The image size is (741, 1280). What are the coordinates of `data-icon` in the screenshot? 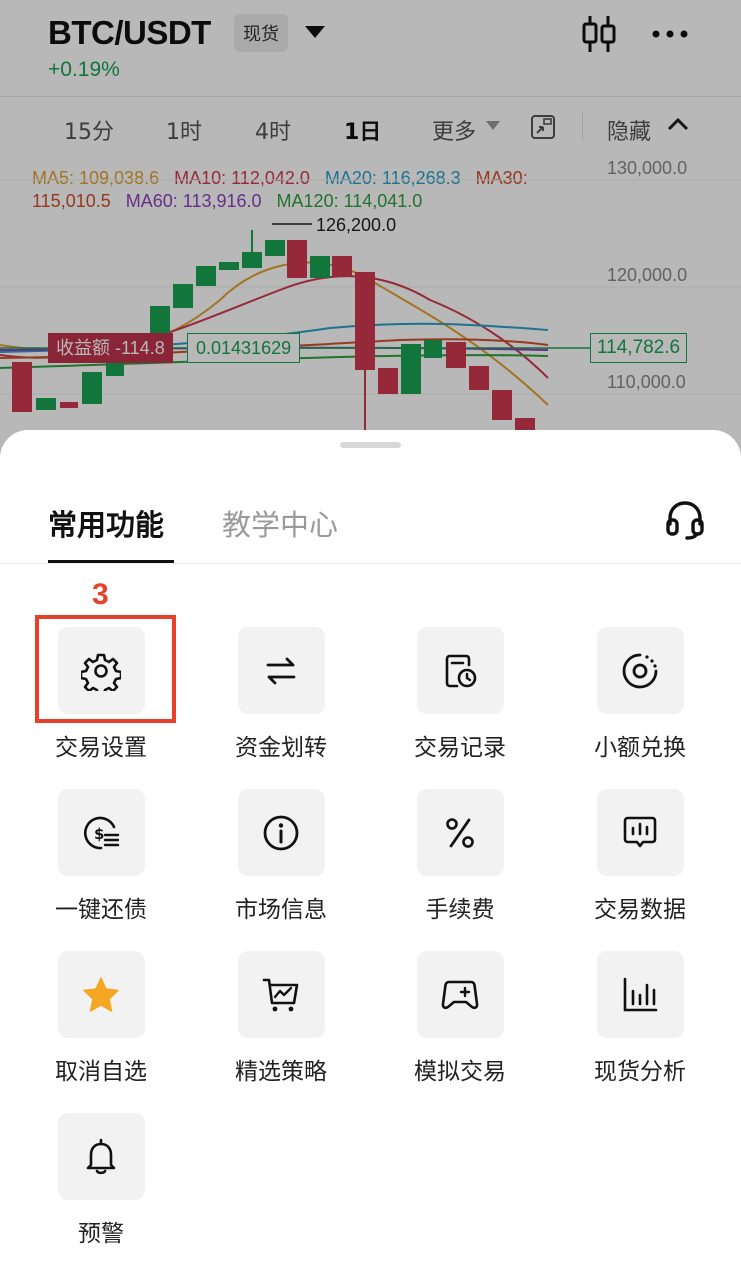 It's located at (640, 831).